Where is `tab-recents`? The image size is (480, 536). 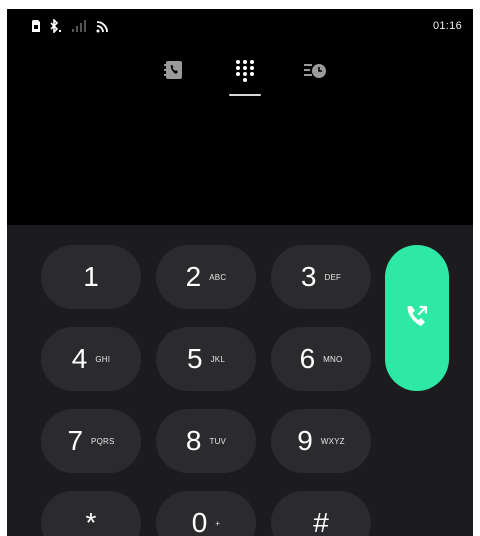 tab-recents is located at coordinates (316, 77).